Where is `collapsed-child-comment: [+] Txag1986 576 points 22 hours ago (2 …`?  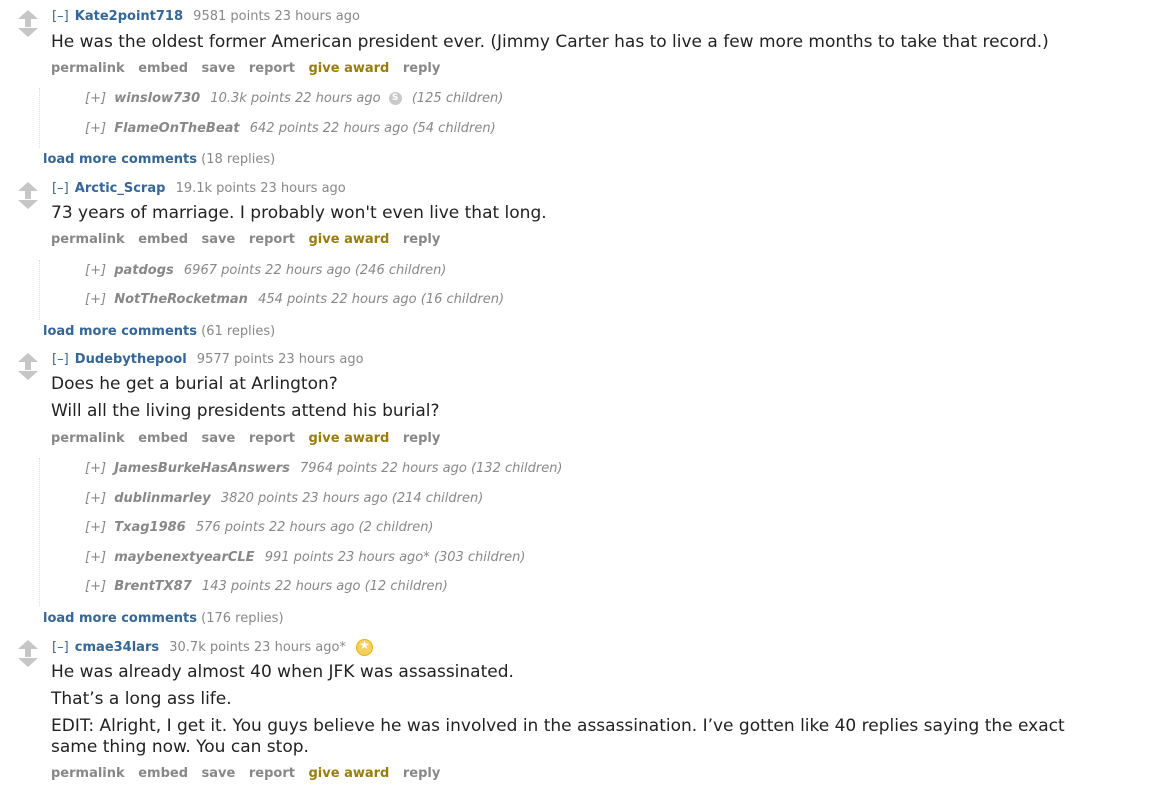
collapsed-child-comment: [+] Txag1986 576 points 22 hours ago (2 … is located at coordinates (259, 527).